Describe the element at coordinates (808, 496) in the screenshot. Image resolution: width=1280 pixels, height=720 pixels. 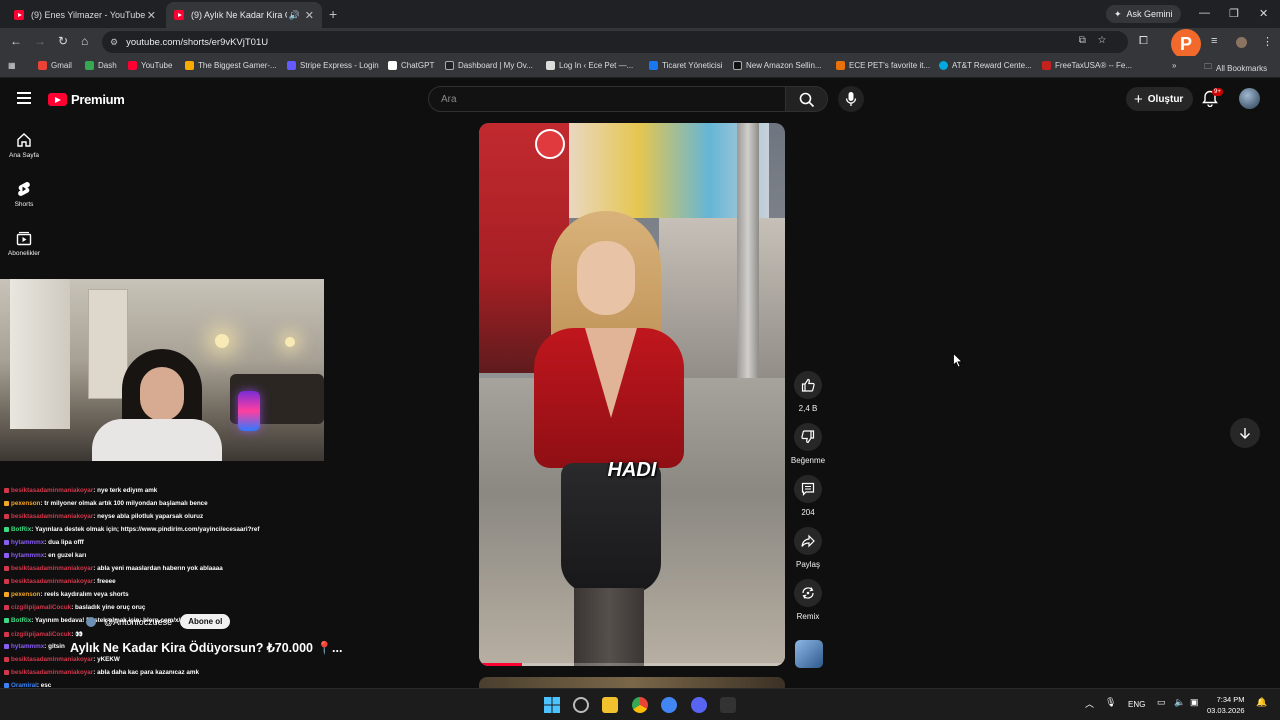
I see `comments-button: 204` at that location.